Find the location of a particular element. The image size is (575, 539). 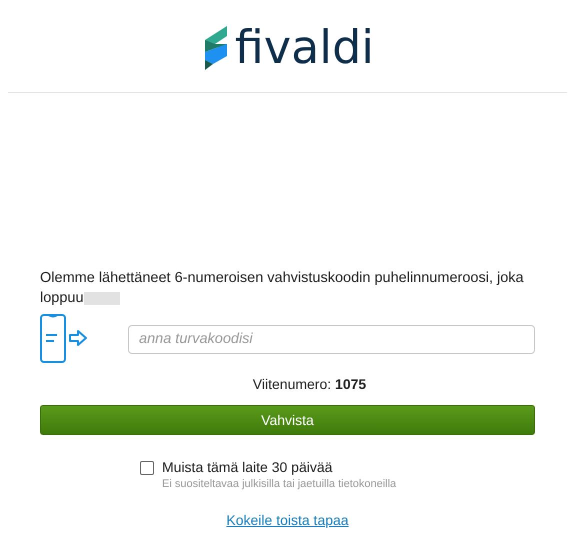

logo-text: fivaldi is located at coordinates (304, 47).